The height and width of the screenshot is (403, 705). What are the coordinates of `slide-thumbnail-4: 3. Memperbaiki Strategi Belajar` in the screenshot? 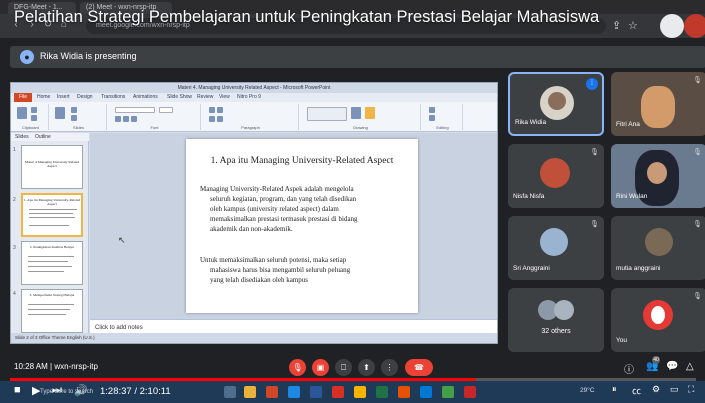 It's located at (52, 311).